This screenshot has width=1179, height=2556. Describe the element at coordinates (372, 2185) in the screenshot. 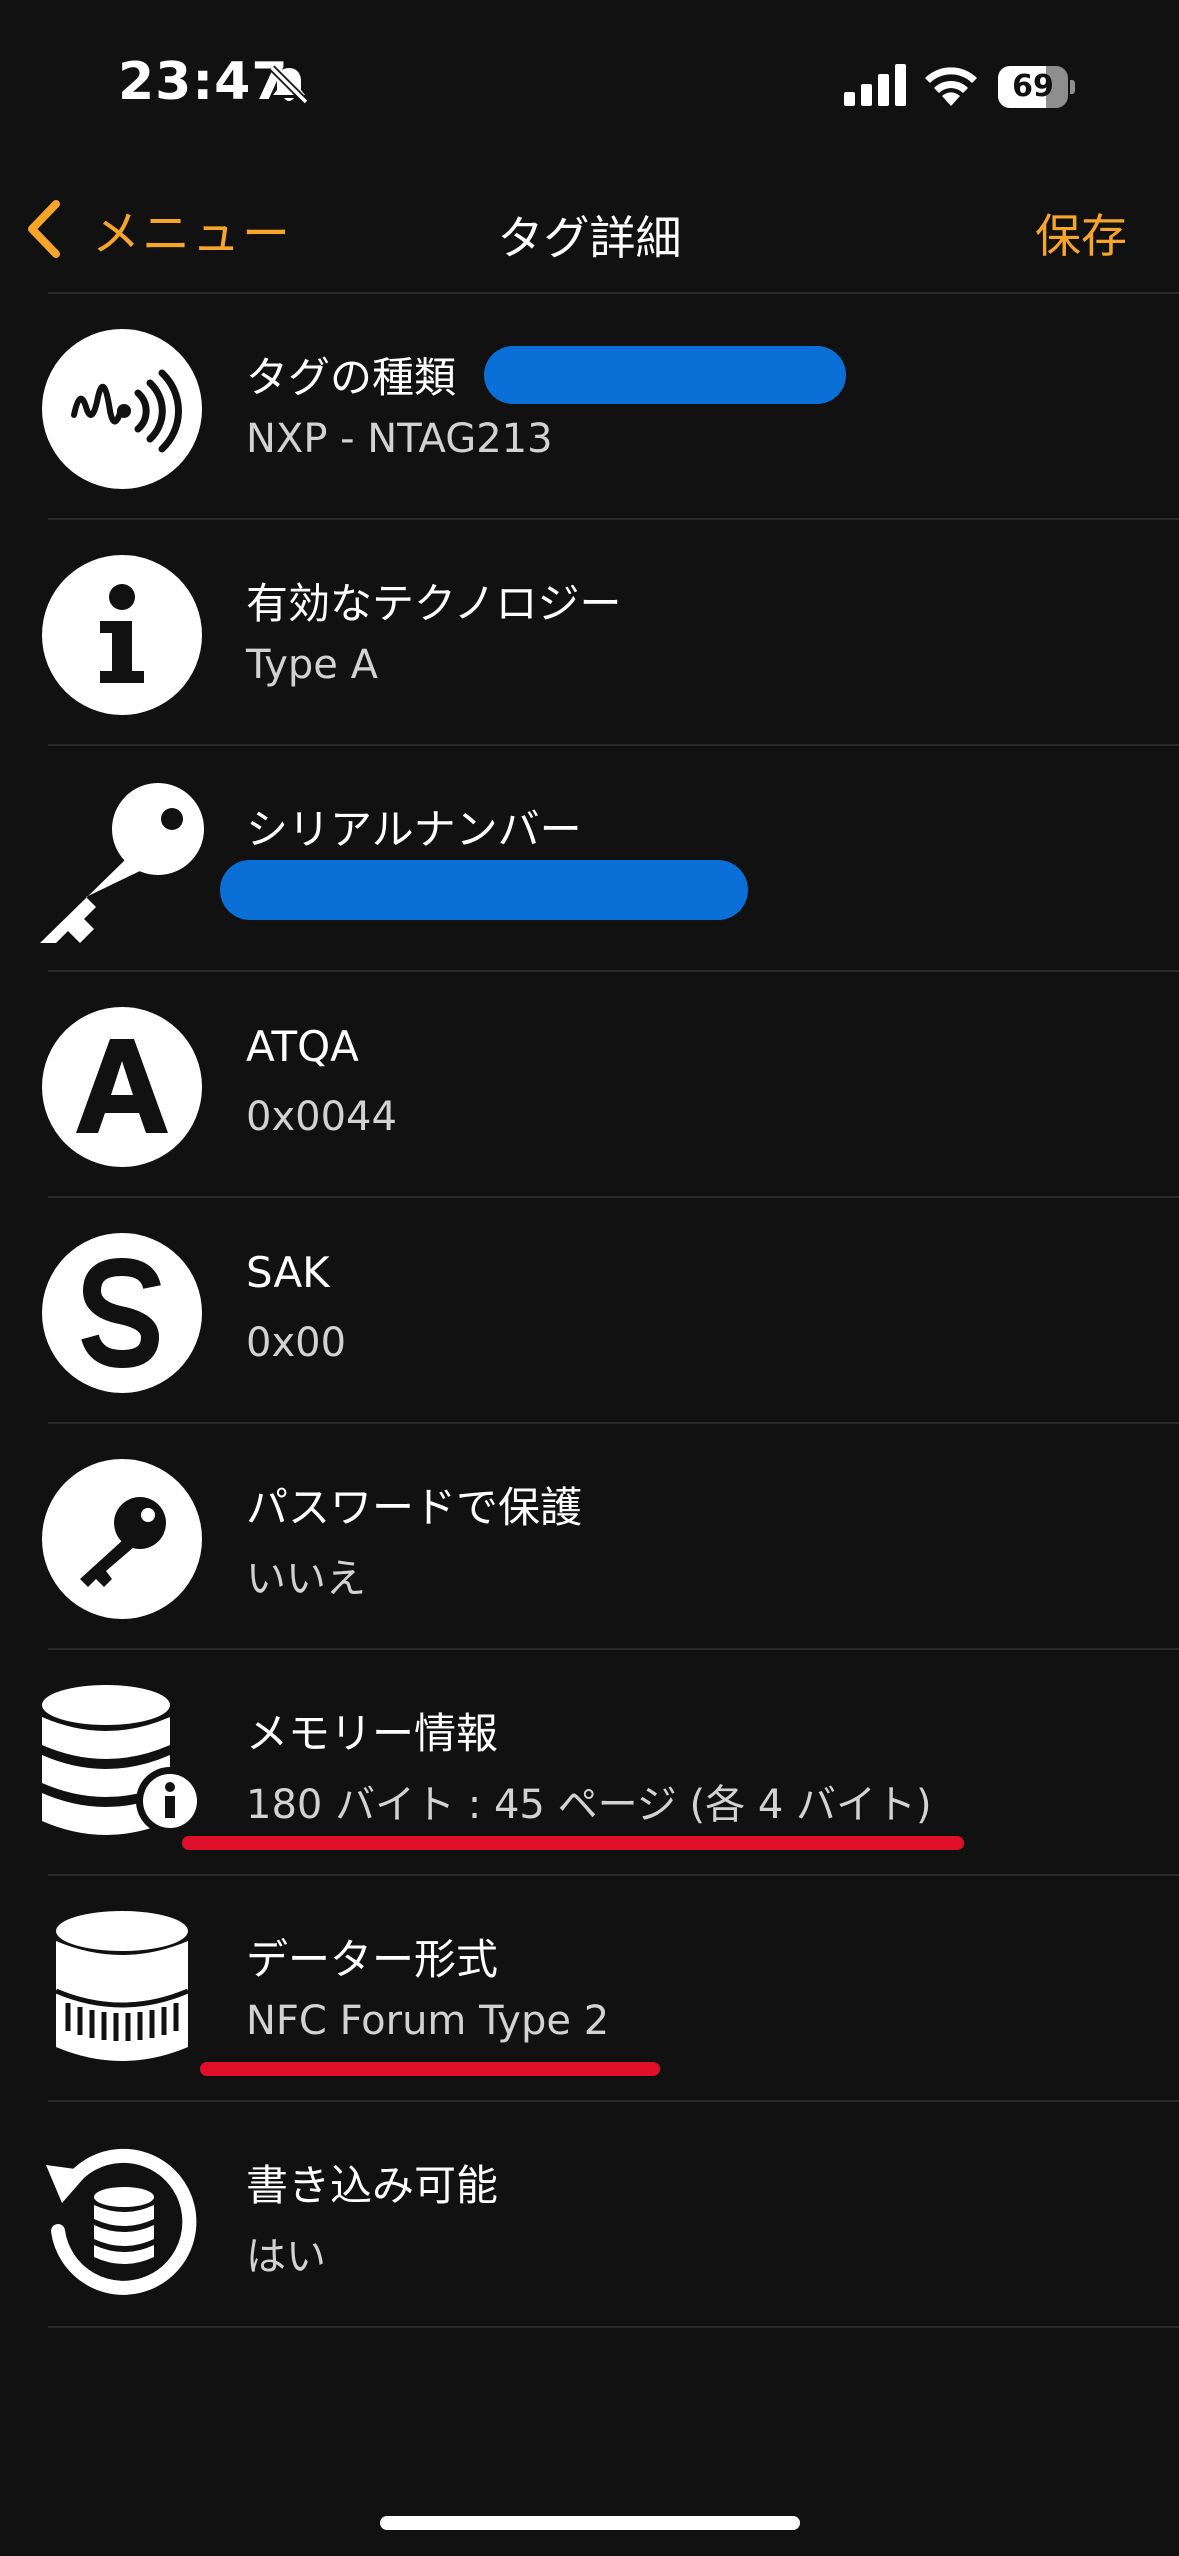

I see `row-title: 書き込み可能` at that location.